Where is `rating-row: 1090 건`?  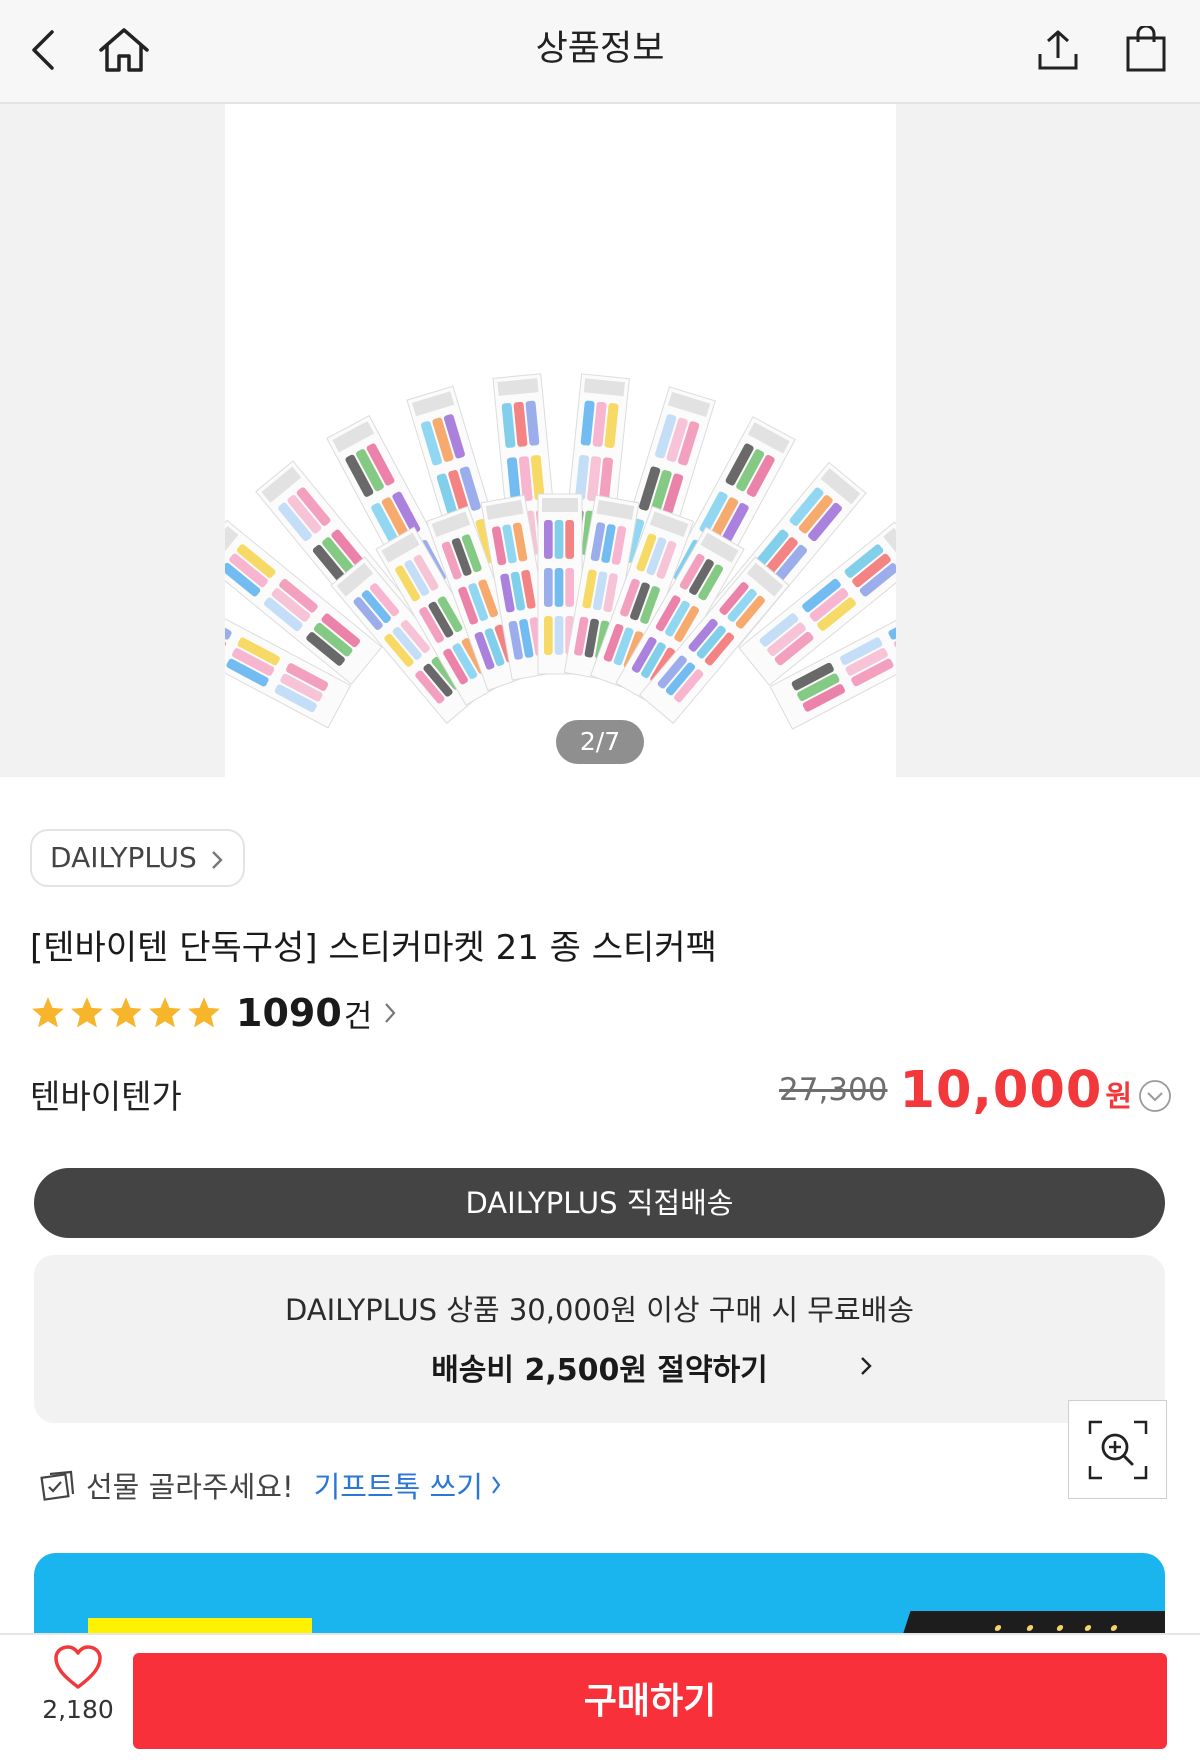 rating-row: 1090 건 is located at coordinates (213, 1013).